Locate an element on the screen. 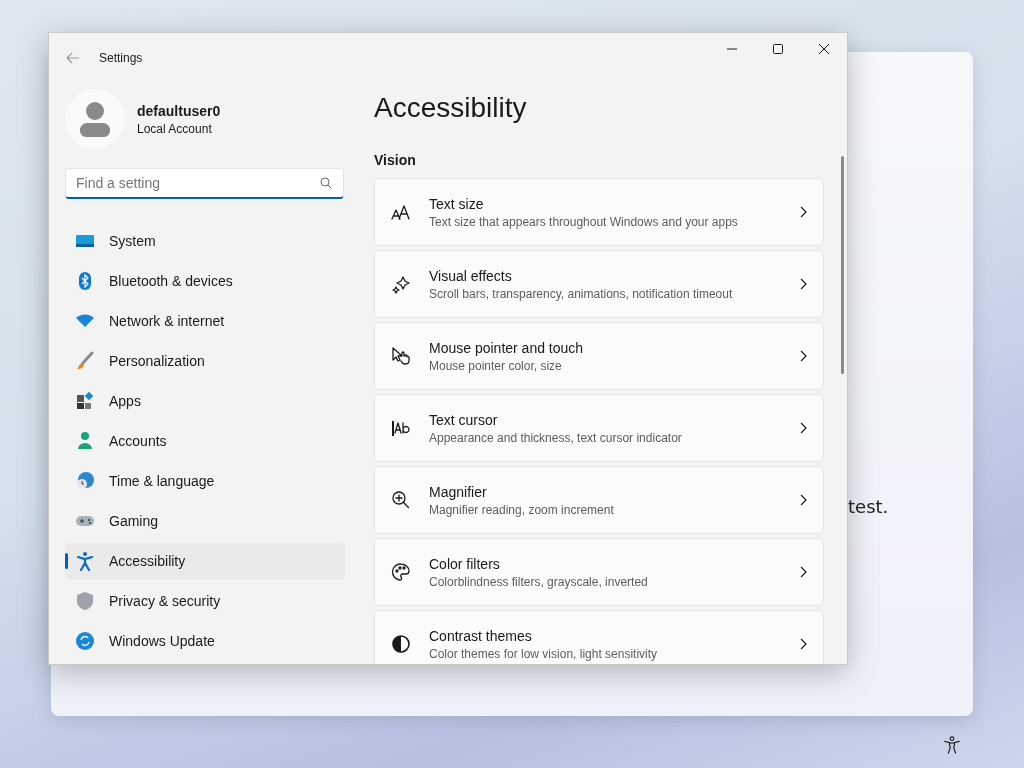 The width and height of the screenshot is (1024, 768). sidebar-item: System is located at coordinates (205, 241).